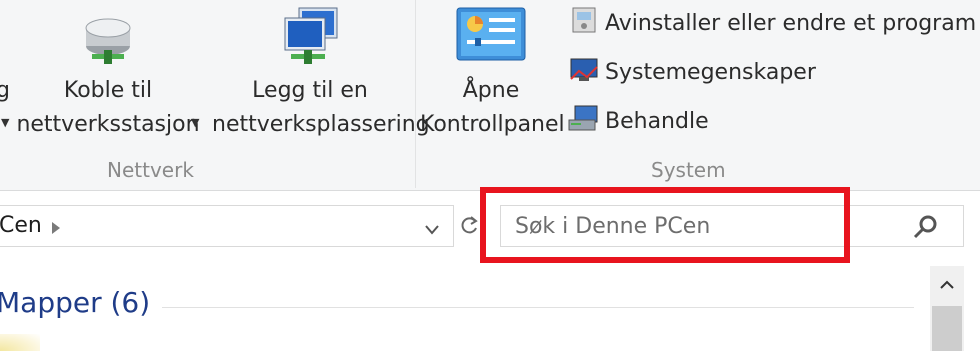  What do you see at coordinates (492, 124) in the screenshot?
I see `control-panel-label-line2: Kontrollpanel` at bounding box center [492, 124].